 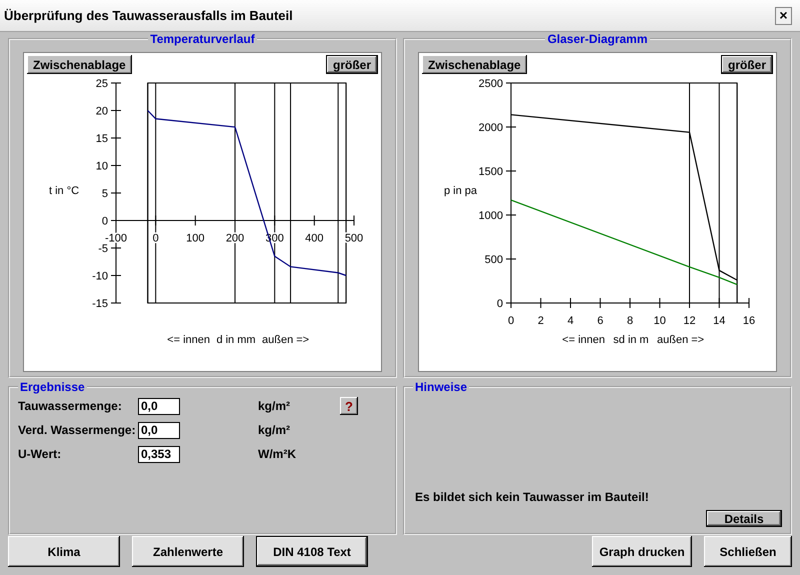 I want to click on tick-label: 8, so click(x=630, y=321).